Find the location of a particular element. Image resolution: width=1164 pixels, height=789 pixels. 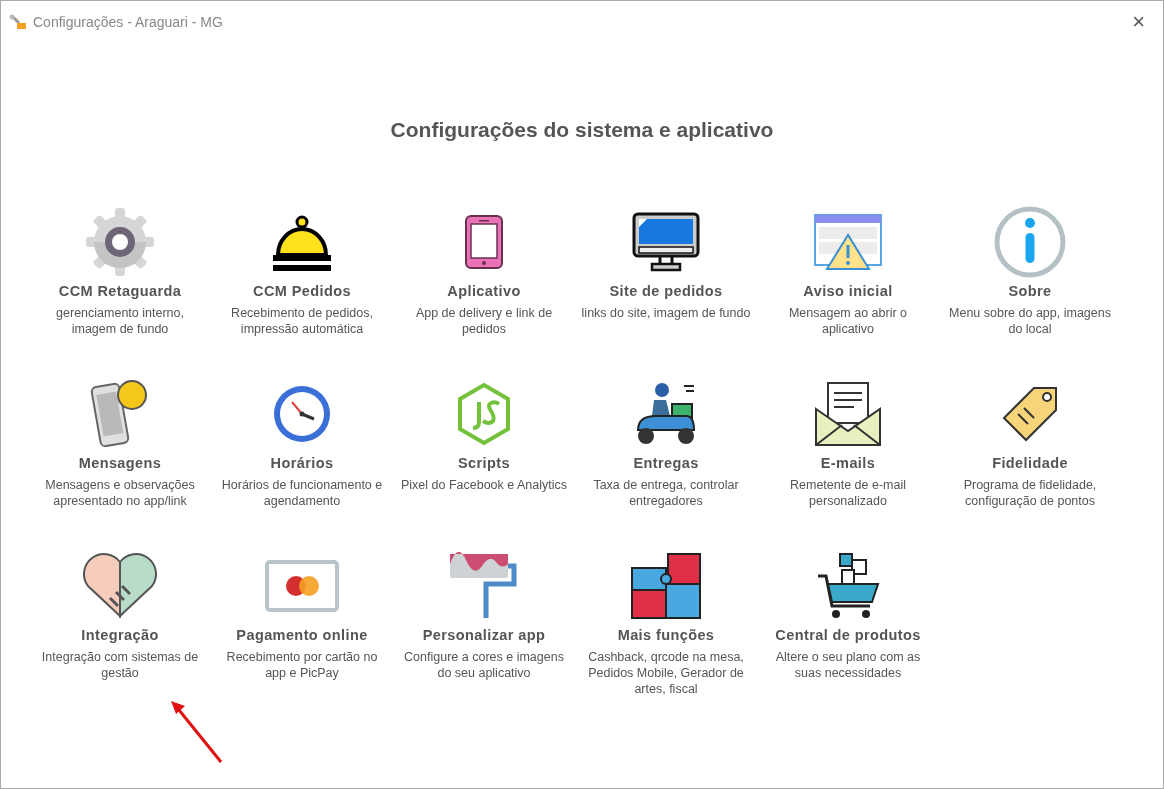

option-title: Mais funções is located at coordinates (666, 635).